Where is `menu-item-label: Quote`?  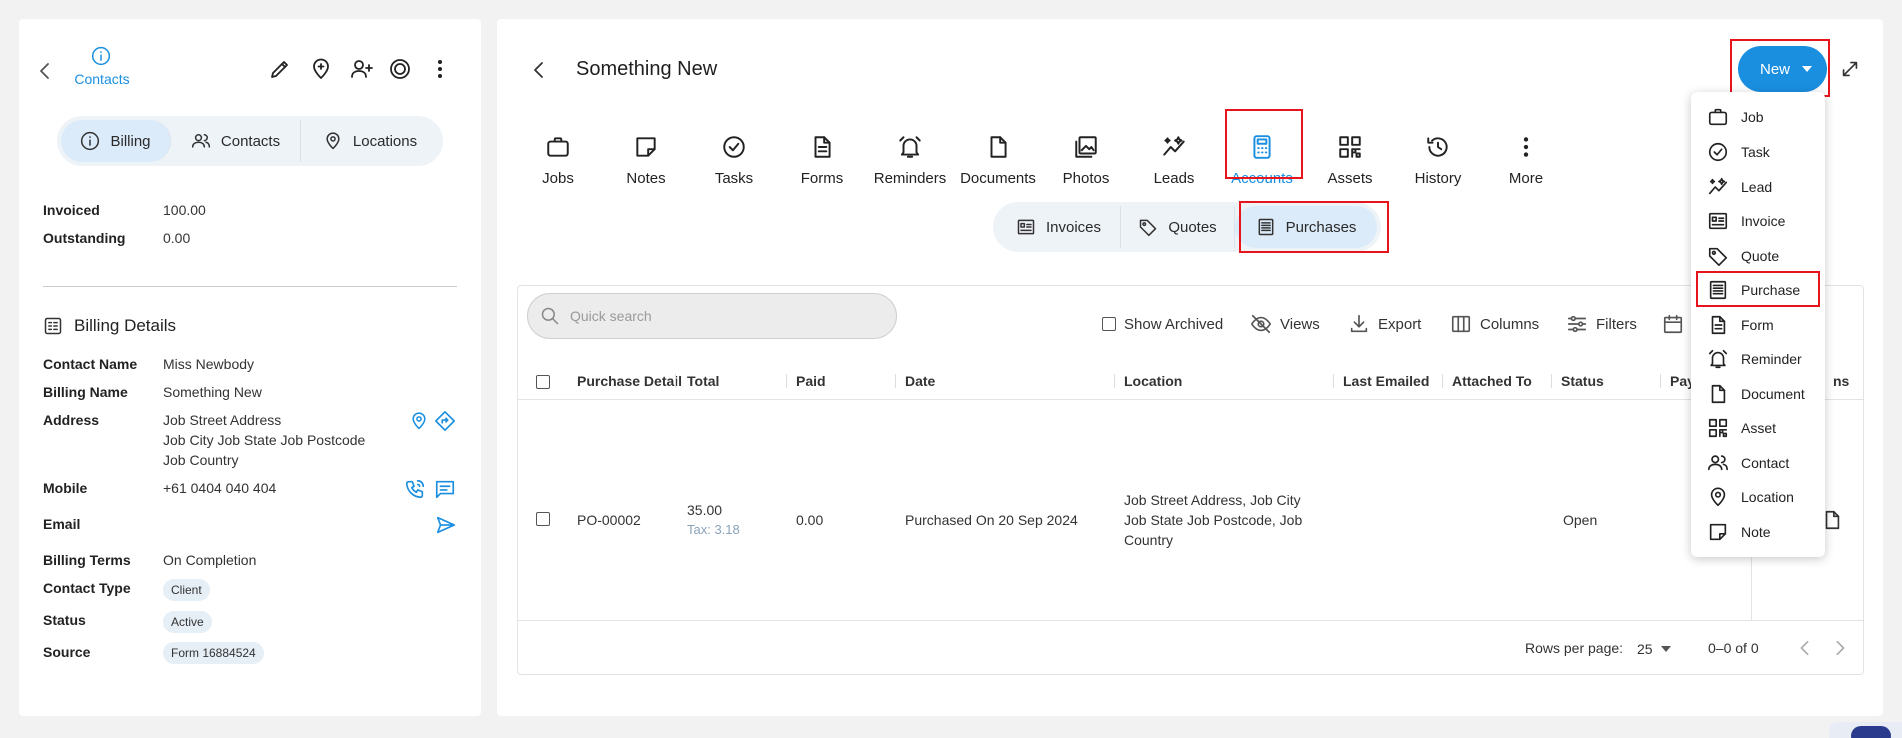 menu-item-label: Quote is located at coordinates (1760, 256).